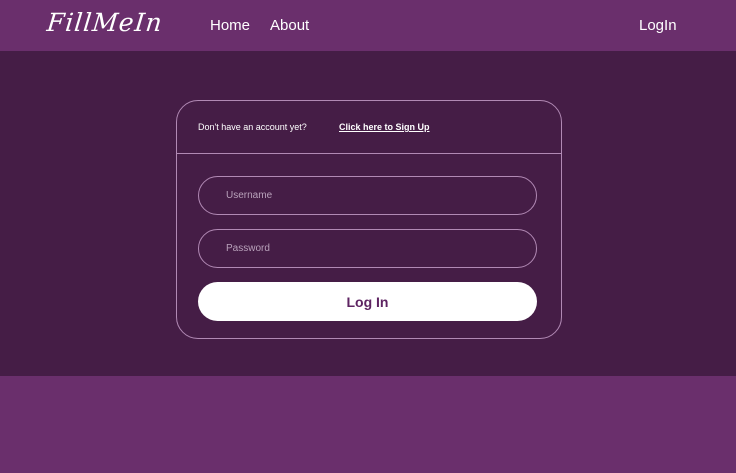 The height and width of the screenshot is (473, 736). I want to click on password-input, so click(367, 248).